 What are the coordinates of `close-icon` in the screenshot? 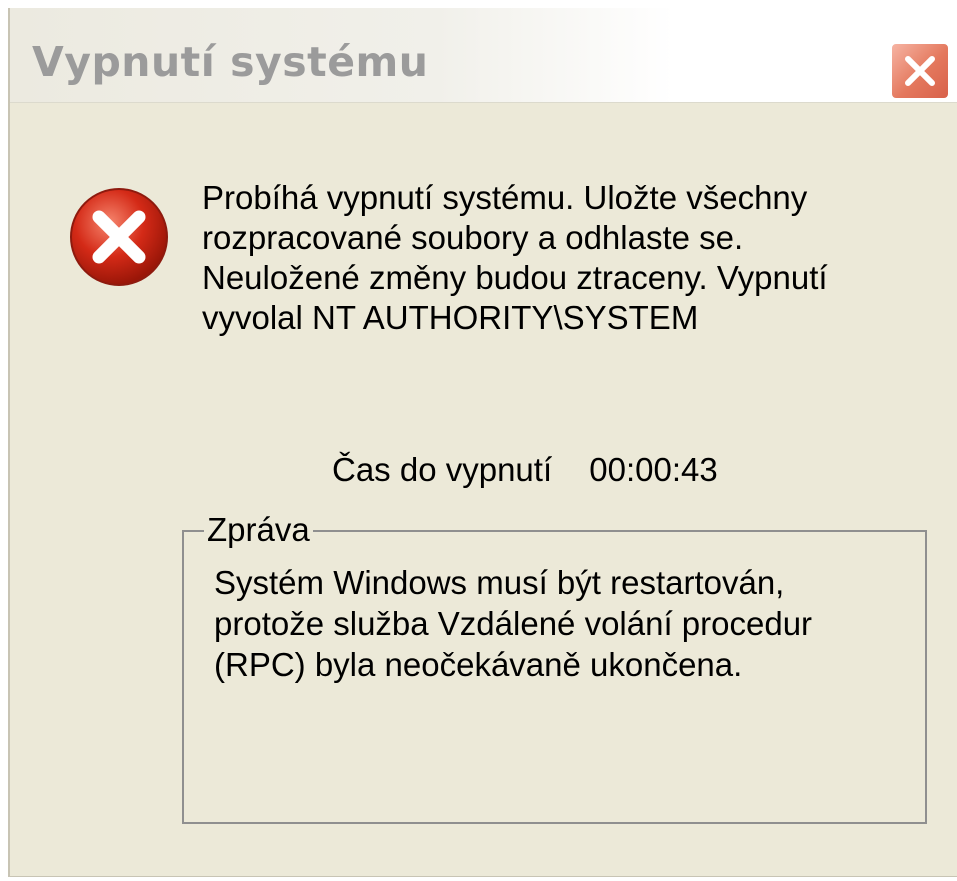 It's located at (920, 71).